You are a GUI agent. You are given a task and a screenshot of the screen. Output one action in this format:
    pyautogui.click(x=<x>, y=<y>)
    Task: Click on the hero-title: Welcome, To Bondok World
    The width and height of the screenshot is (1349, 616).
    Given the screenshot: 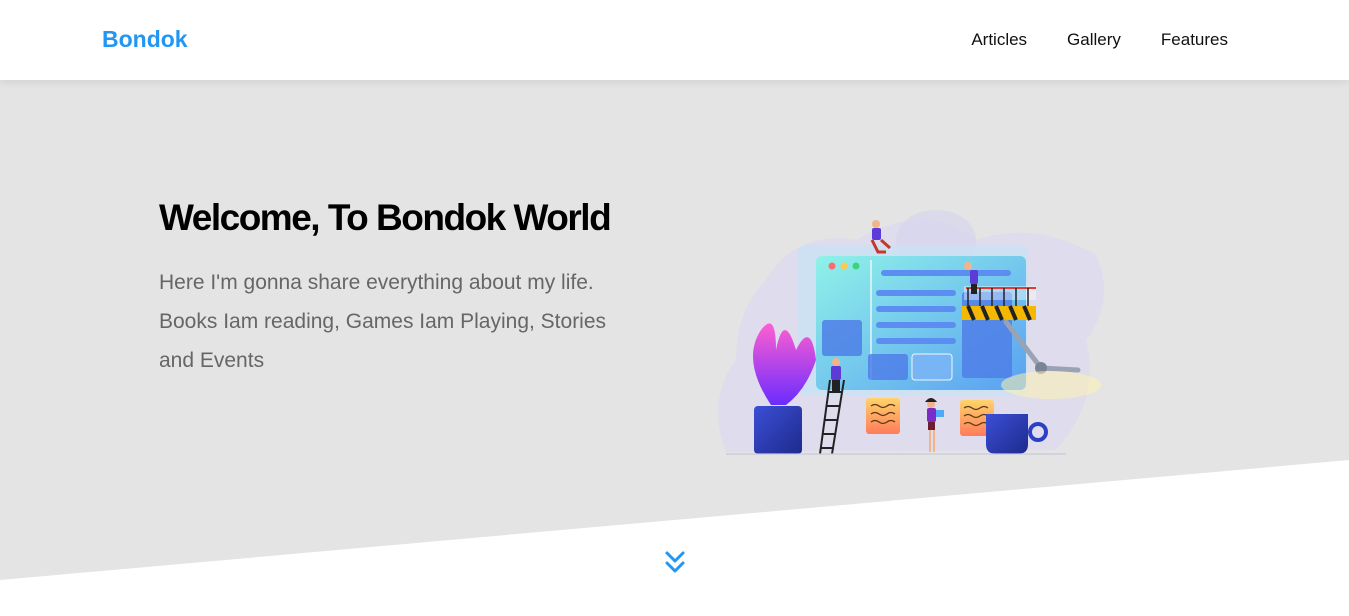 What is the action you would take?
    pyautogui.click(x=385, y=217)
    